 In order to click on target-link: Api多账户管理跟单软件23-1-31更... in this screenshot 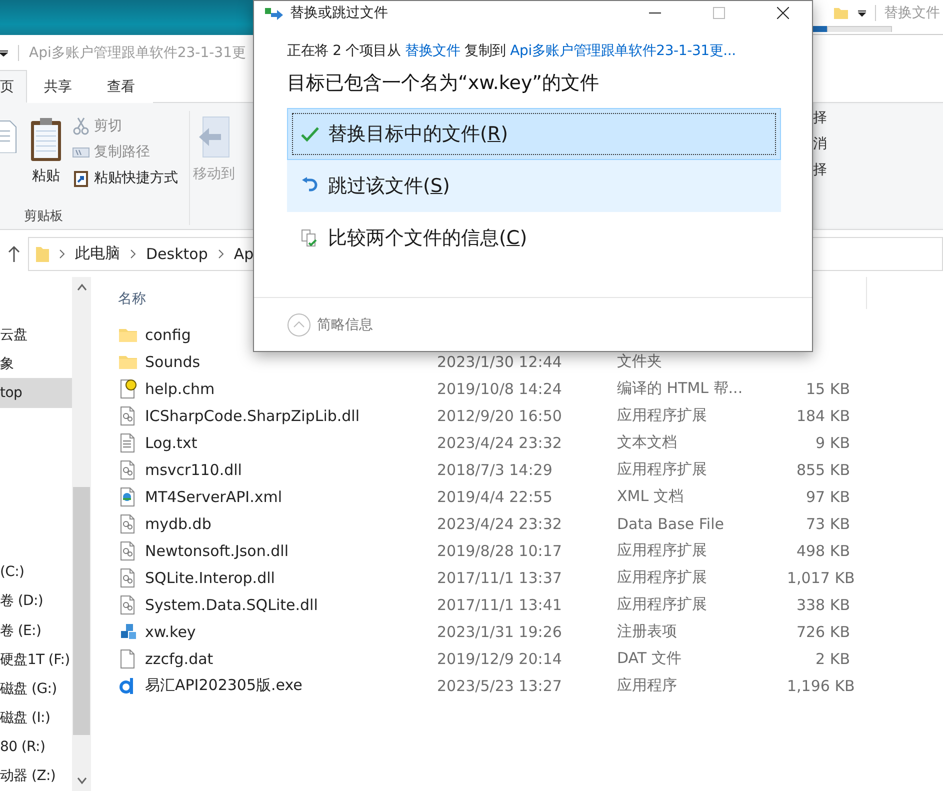, I will do `click(623, 51)`.